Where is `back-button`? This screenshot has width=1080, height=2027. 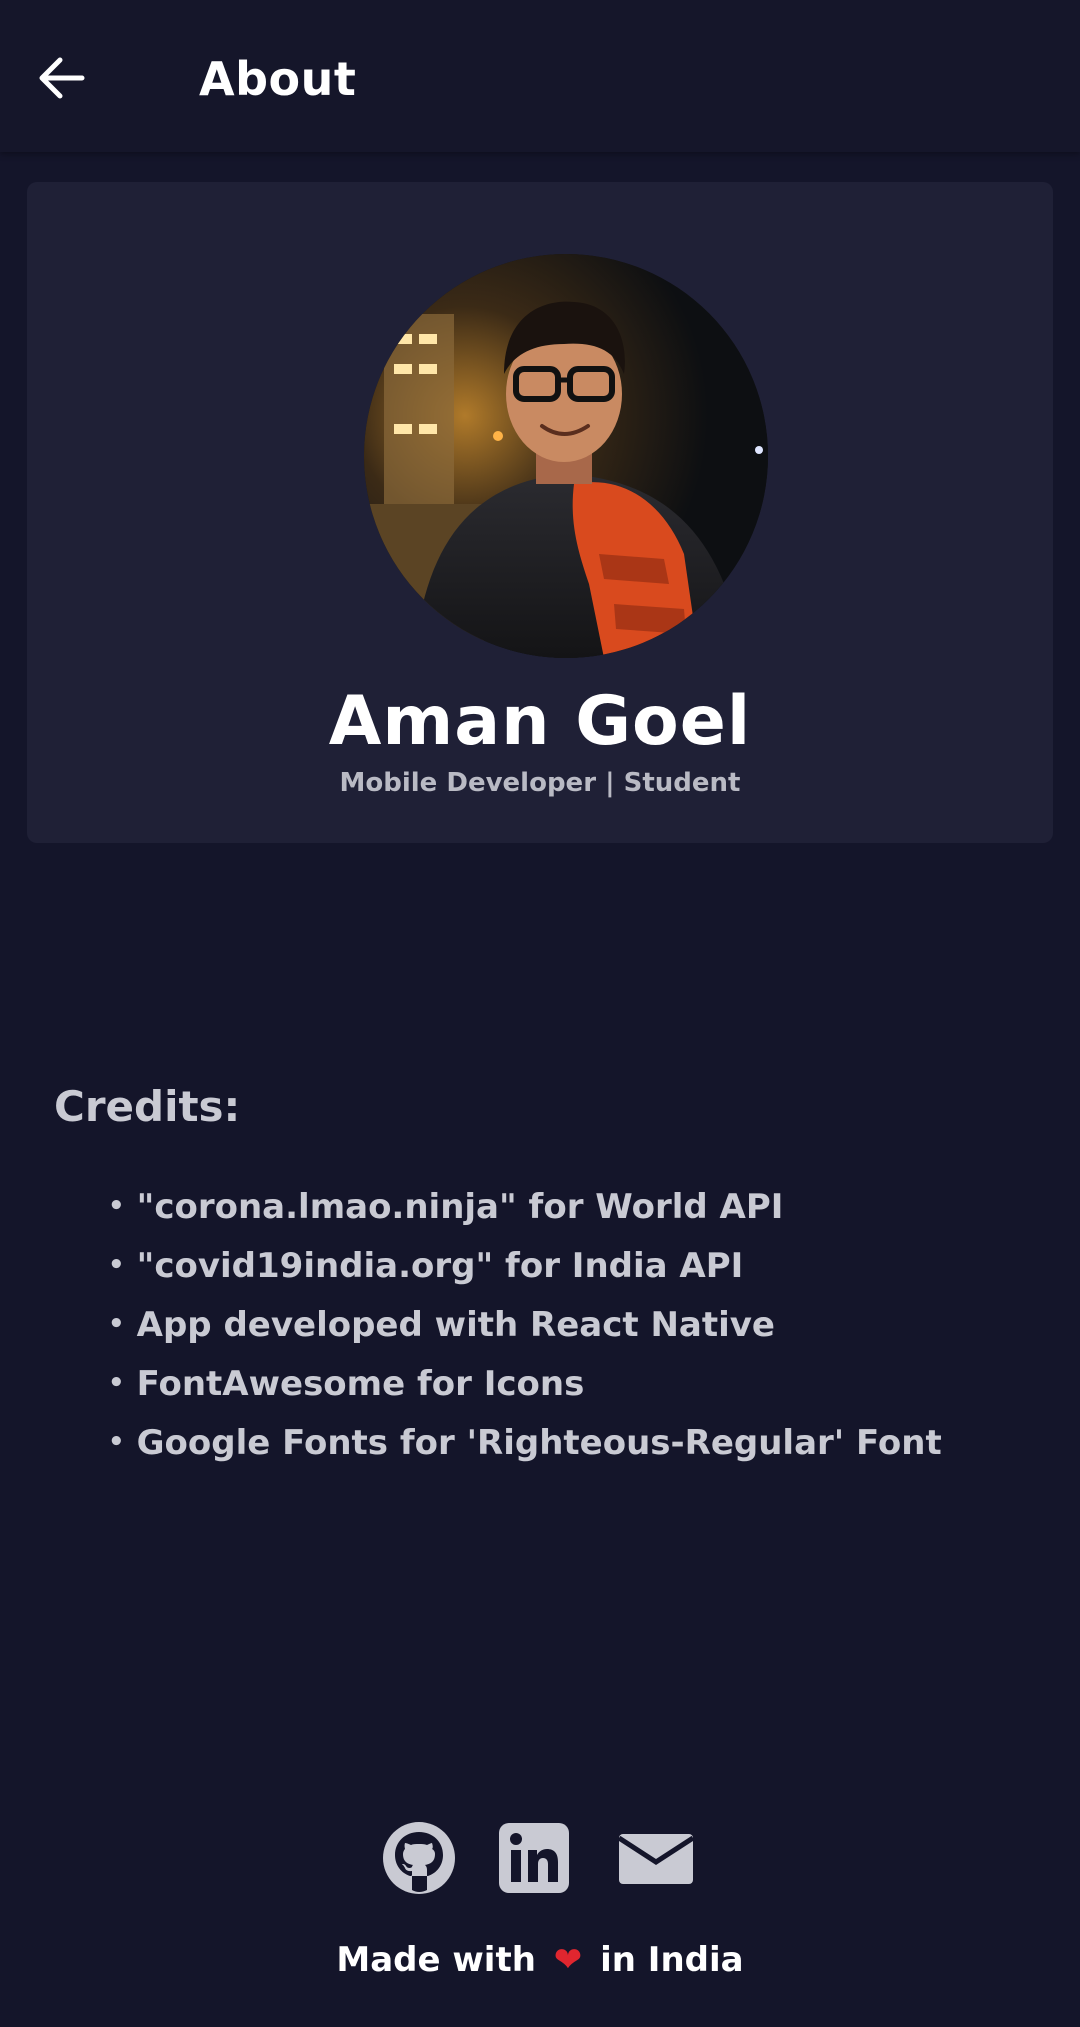 back-button is located at coordinates (73, 78).